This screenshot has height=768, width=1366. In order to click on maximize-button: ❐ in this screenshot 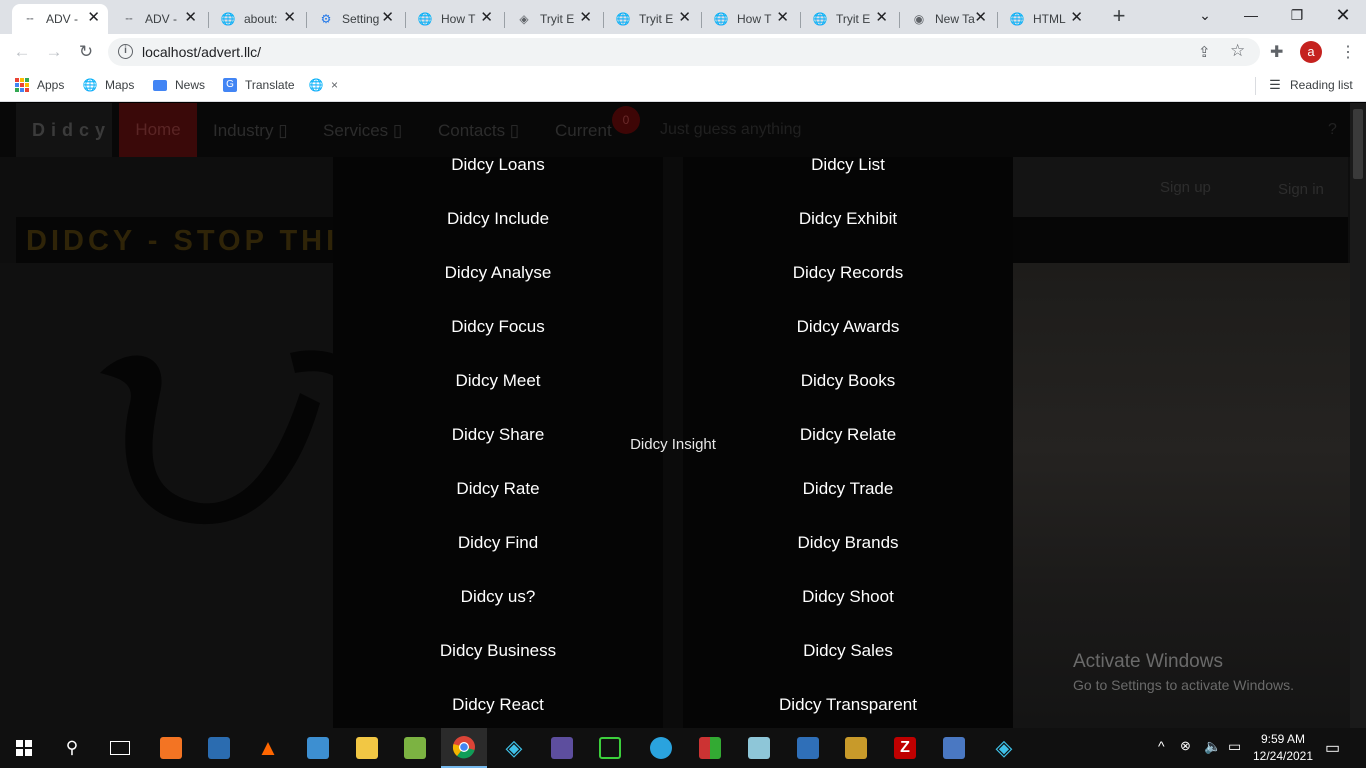, I will do `click(1297, 15)`.